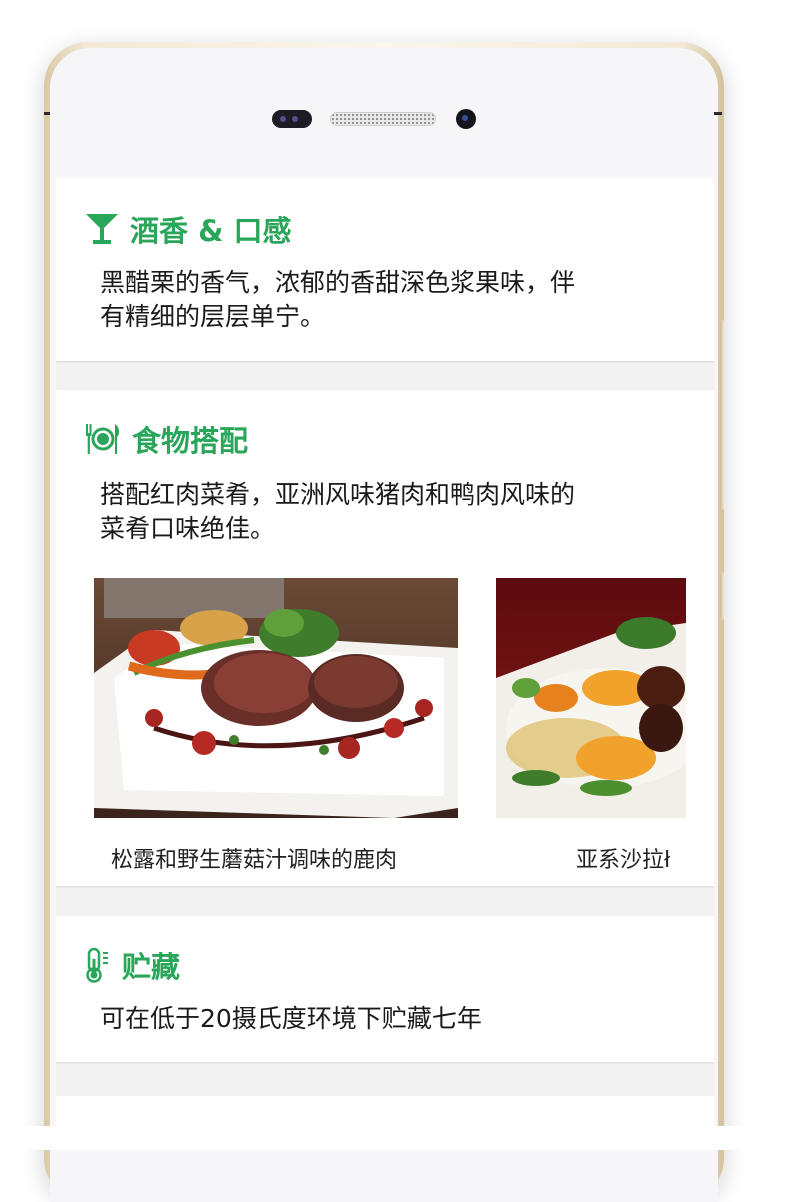 Image resolution: width=788 pixels, height=1202 pixels. I want to click on pairing-line-1: 搭配红肉菜肴，亚洲风味猪肉和鸭肉风味的, so click(338, 494).